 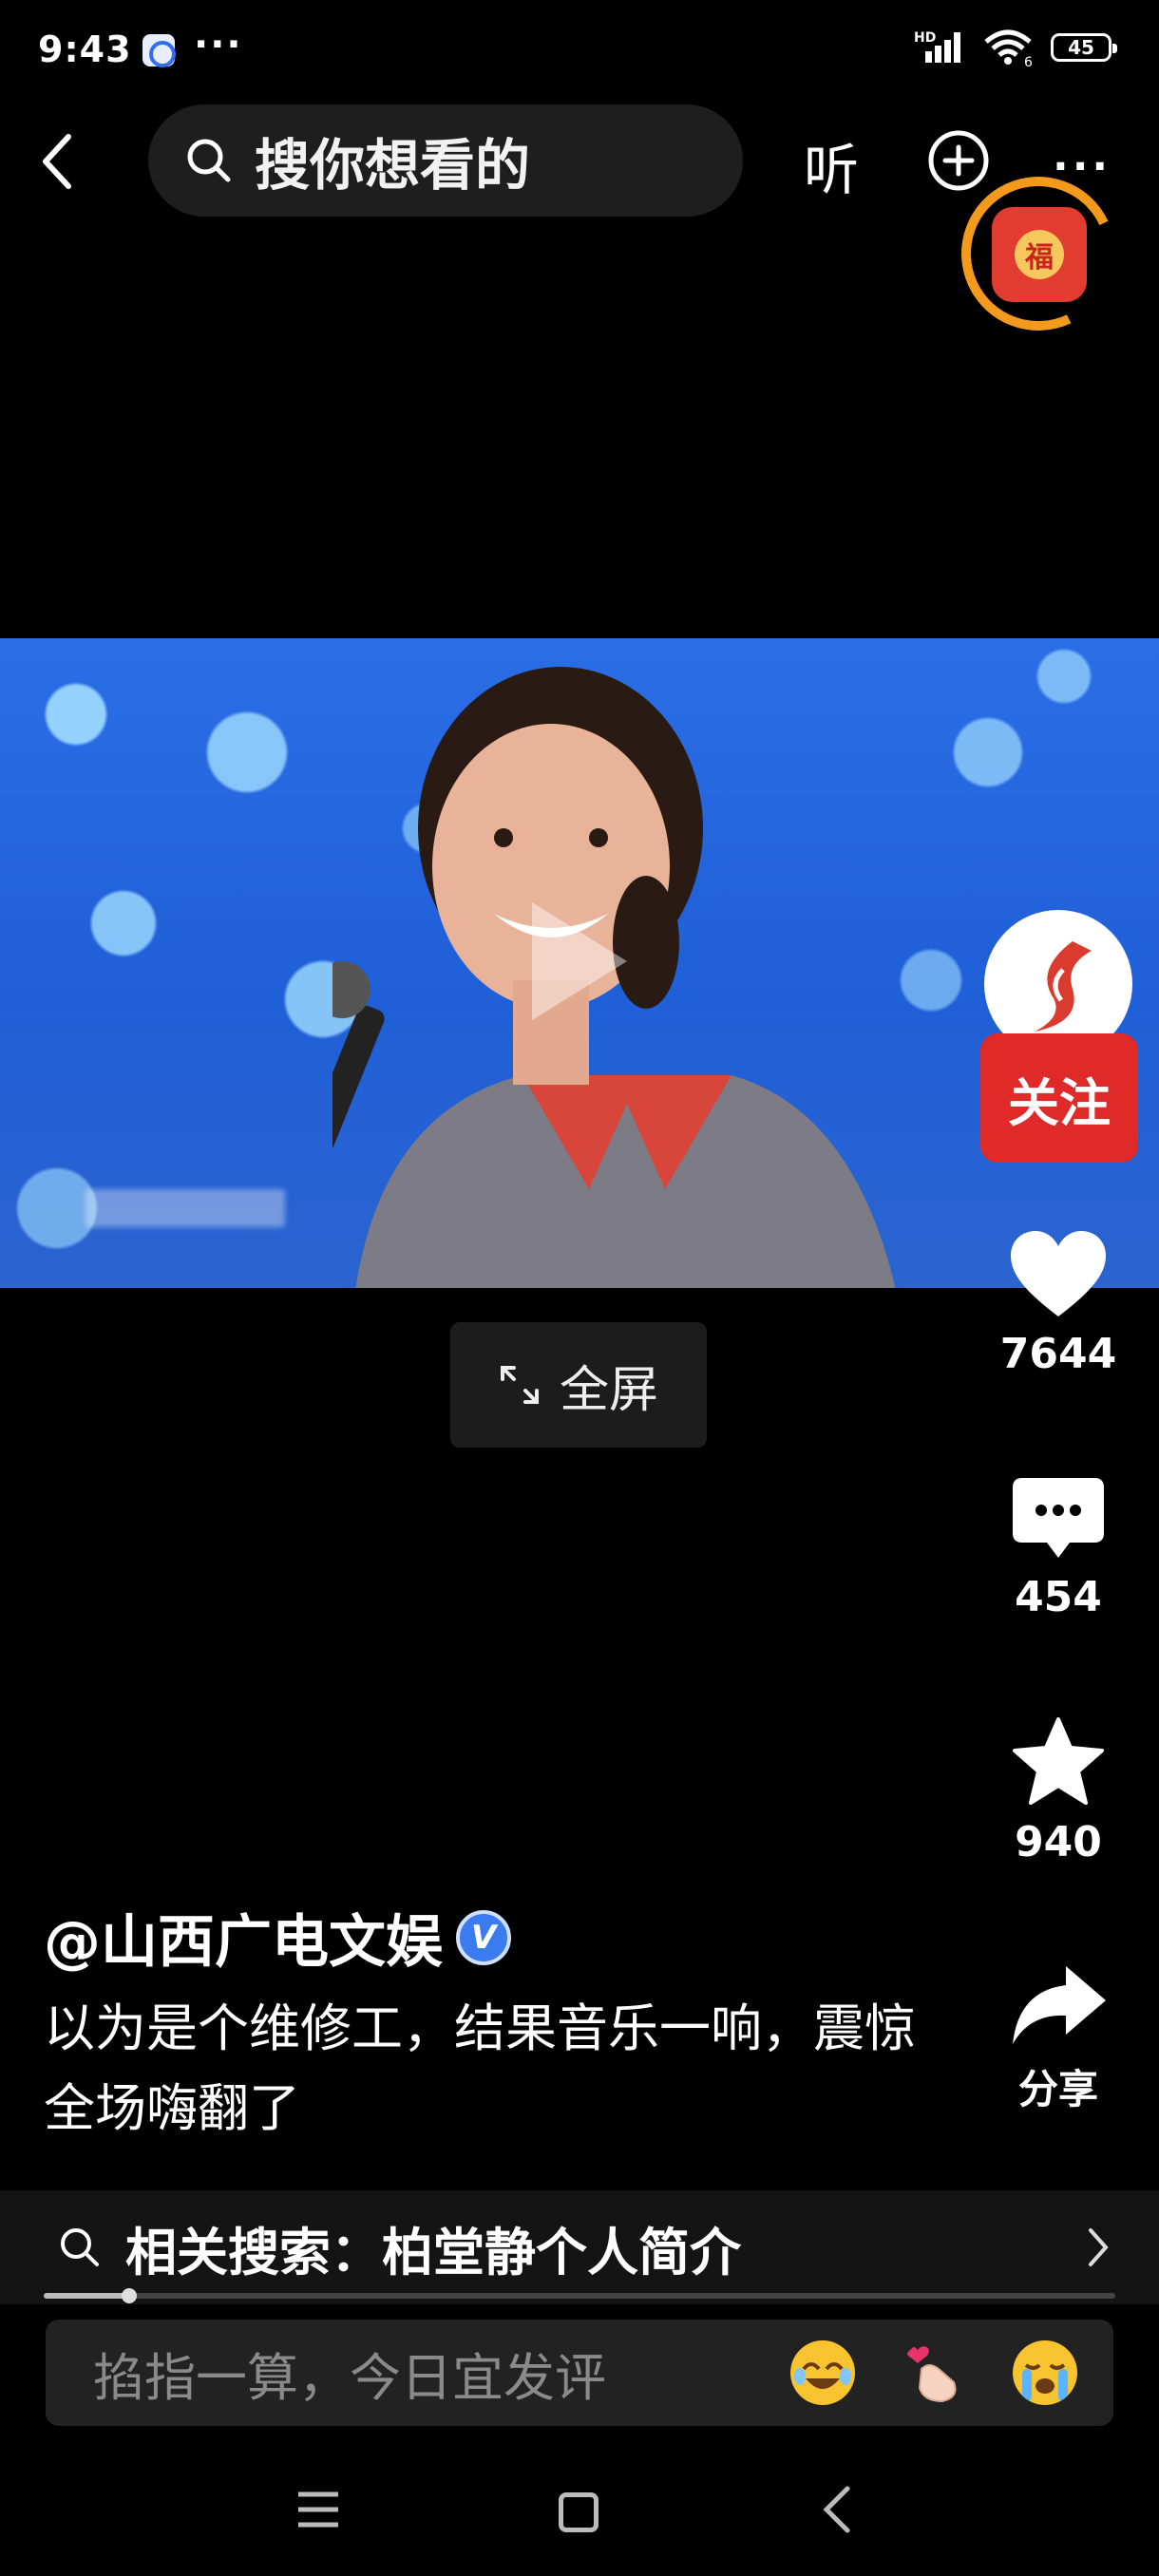 I want to click on recent-apps-icon, so click(x=318, y=2509).